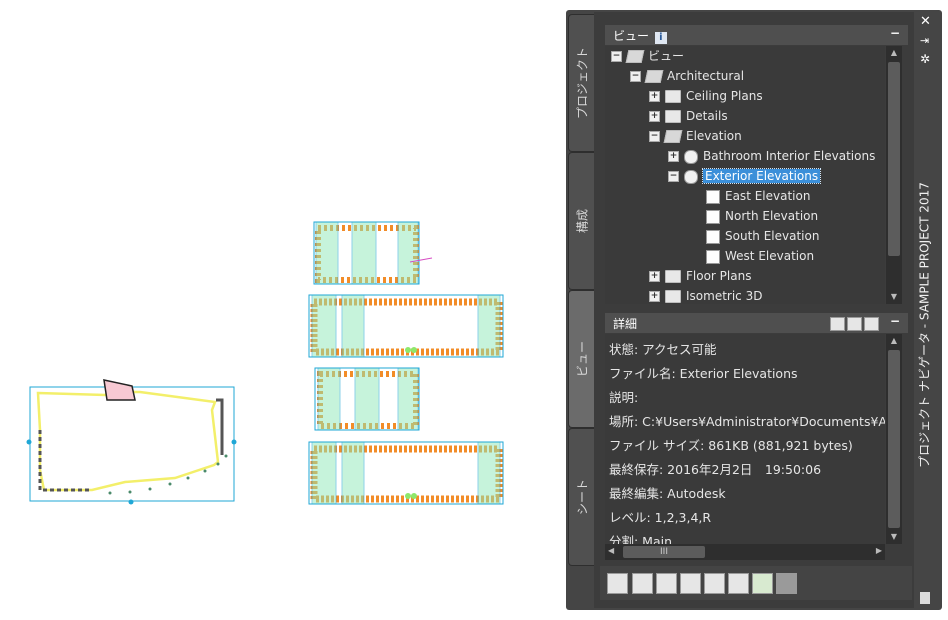 Image resolution: width=948 pixels, height=620 pixels. Describe the element at coordinates (724, 296) in the screenshot. I see `tree-node-label: Isometric 3D` at that location.